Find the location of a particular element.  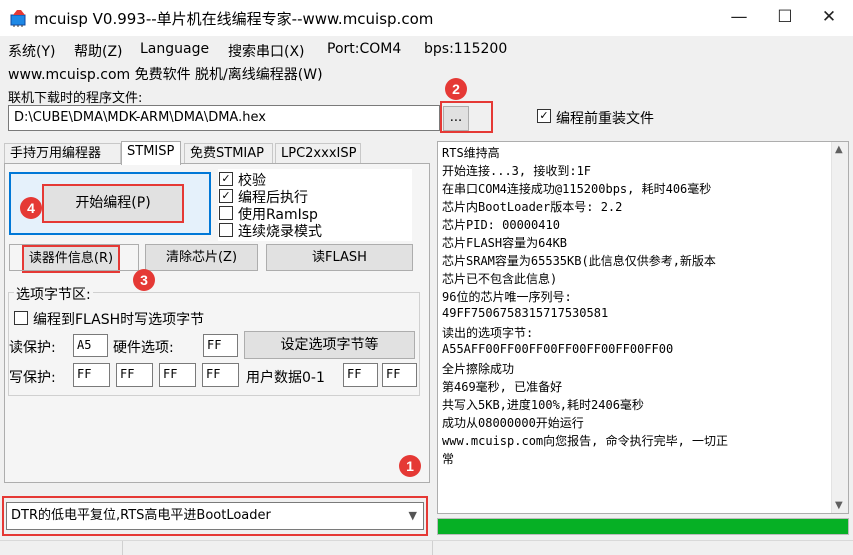

menu-port: Port:COM4 is located at coordinates (364, 49).